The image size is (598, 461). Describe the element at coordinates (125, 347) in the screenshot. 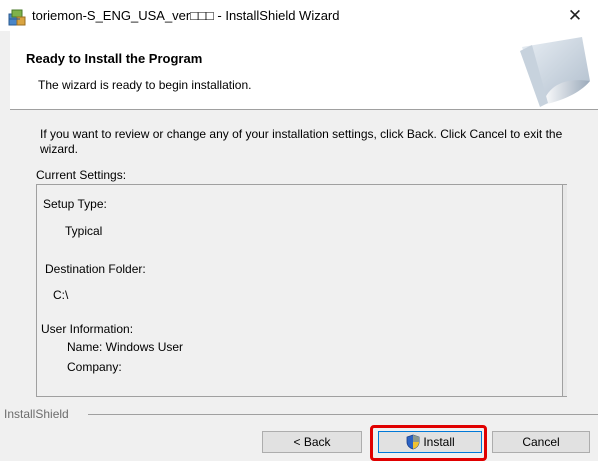

I see `user-name-line: Name: Windows User` at that location.